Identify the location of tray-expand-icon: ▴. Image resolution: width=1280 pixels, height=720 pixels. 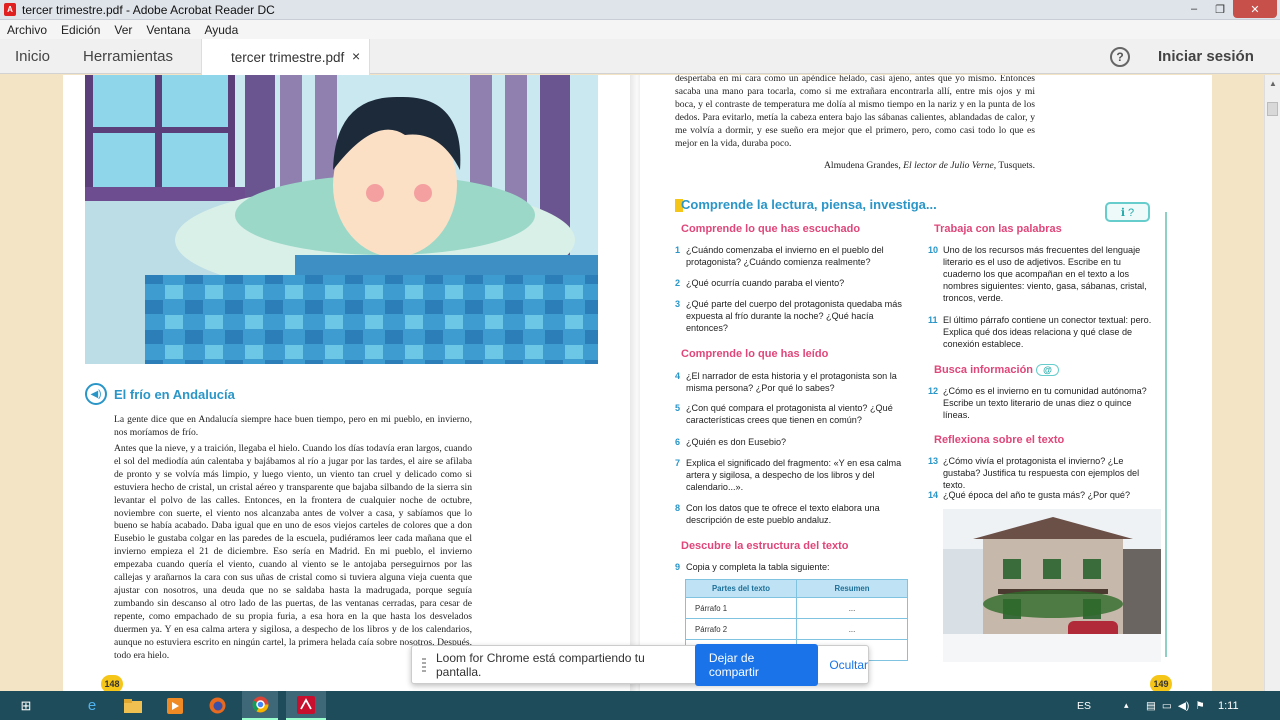
(1126, 705).